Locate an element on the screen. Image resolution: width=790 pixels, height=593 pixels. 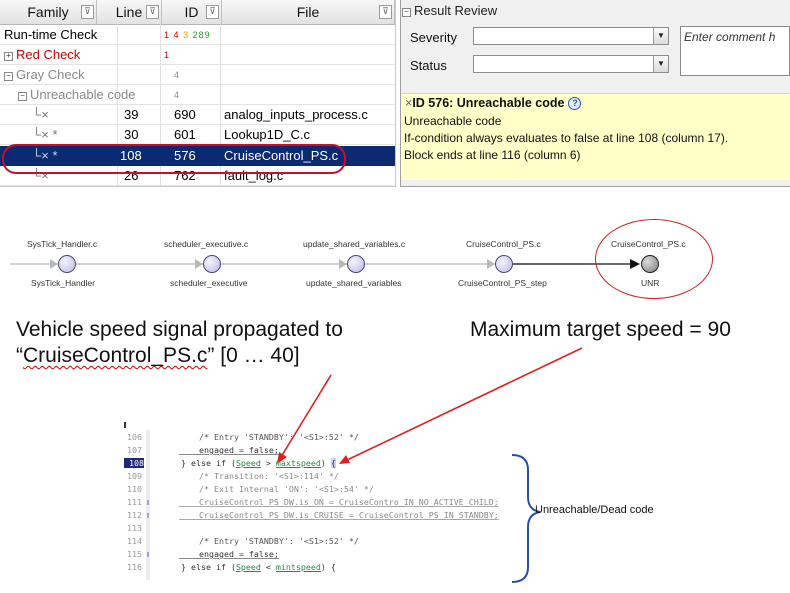
maxtspeed-variable: maxtspeed is located at coordinates (298, 463).